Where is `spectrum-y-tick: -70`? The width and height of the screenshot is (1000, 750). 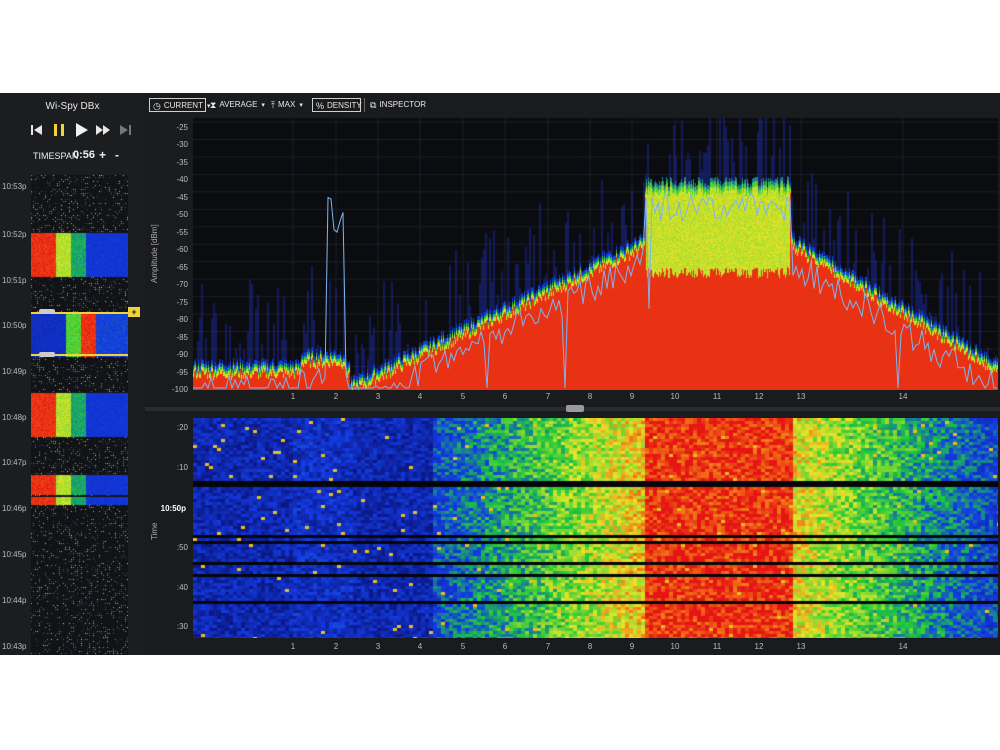 spectrum-y-tick: -70 is located at coordinates (182, 285).